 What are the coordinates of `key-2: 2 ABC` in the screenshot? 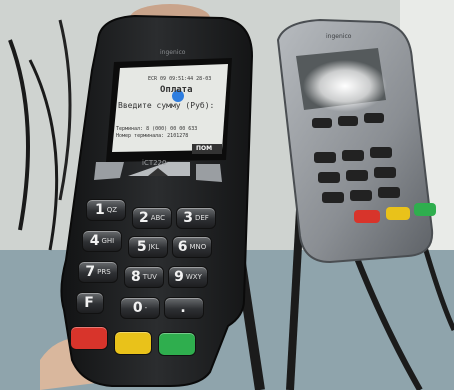 It's located at (152, 218).